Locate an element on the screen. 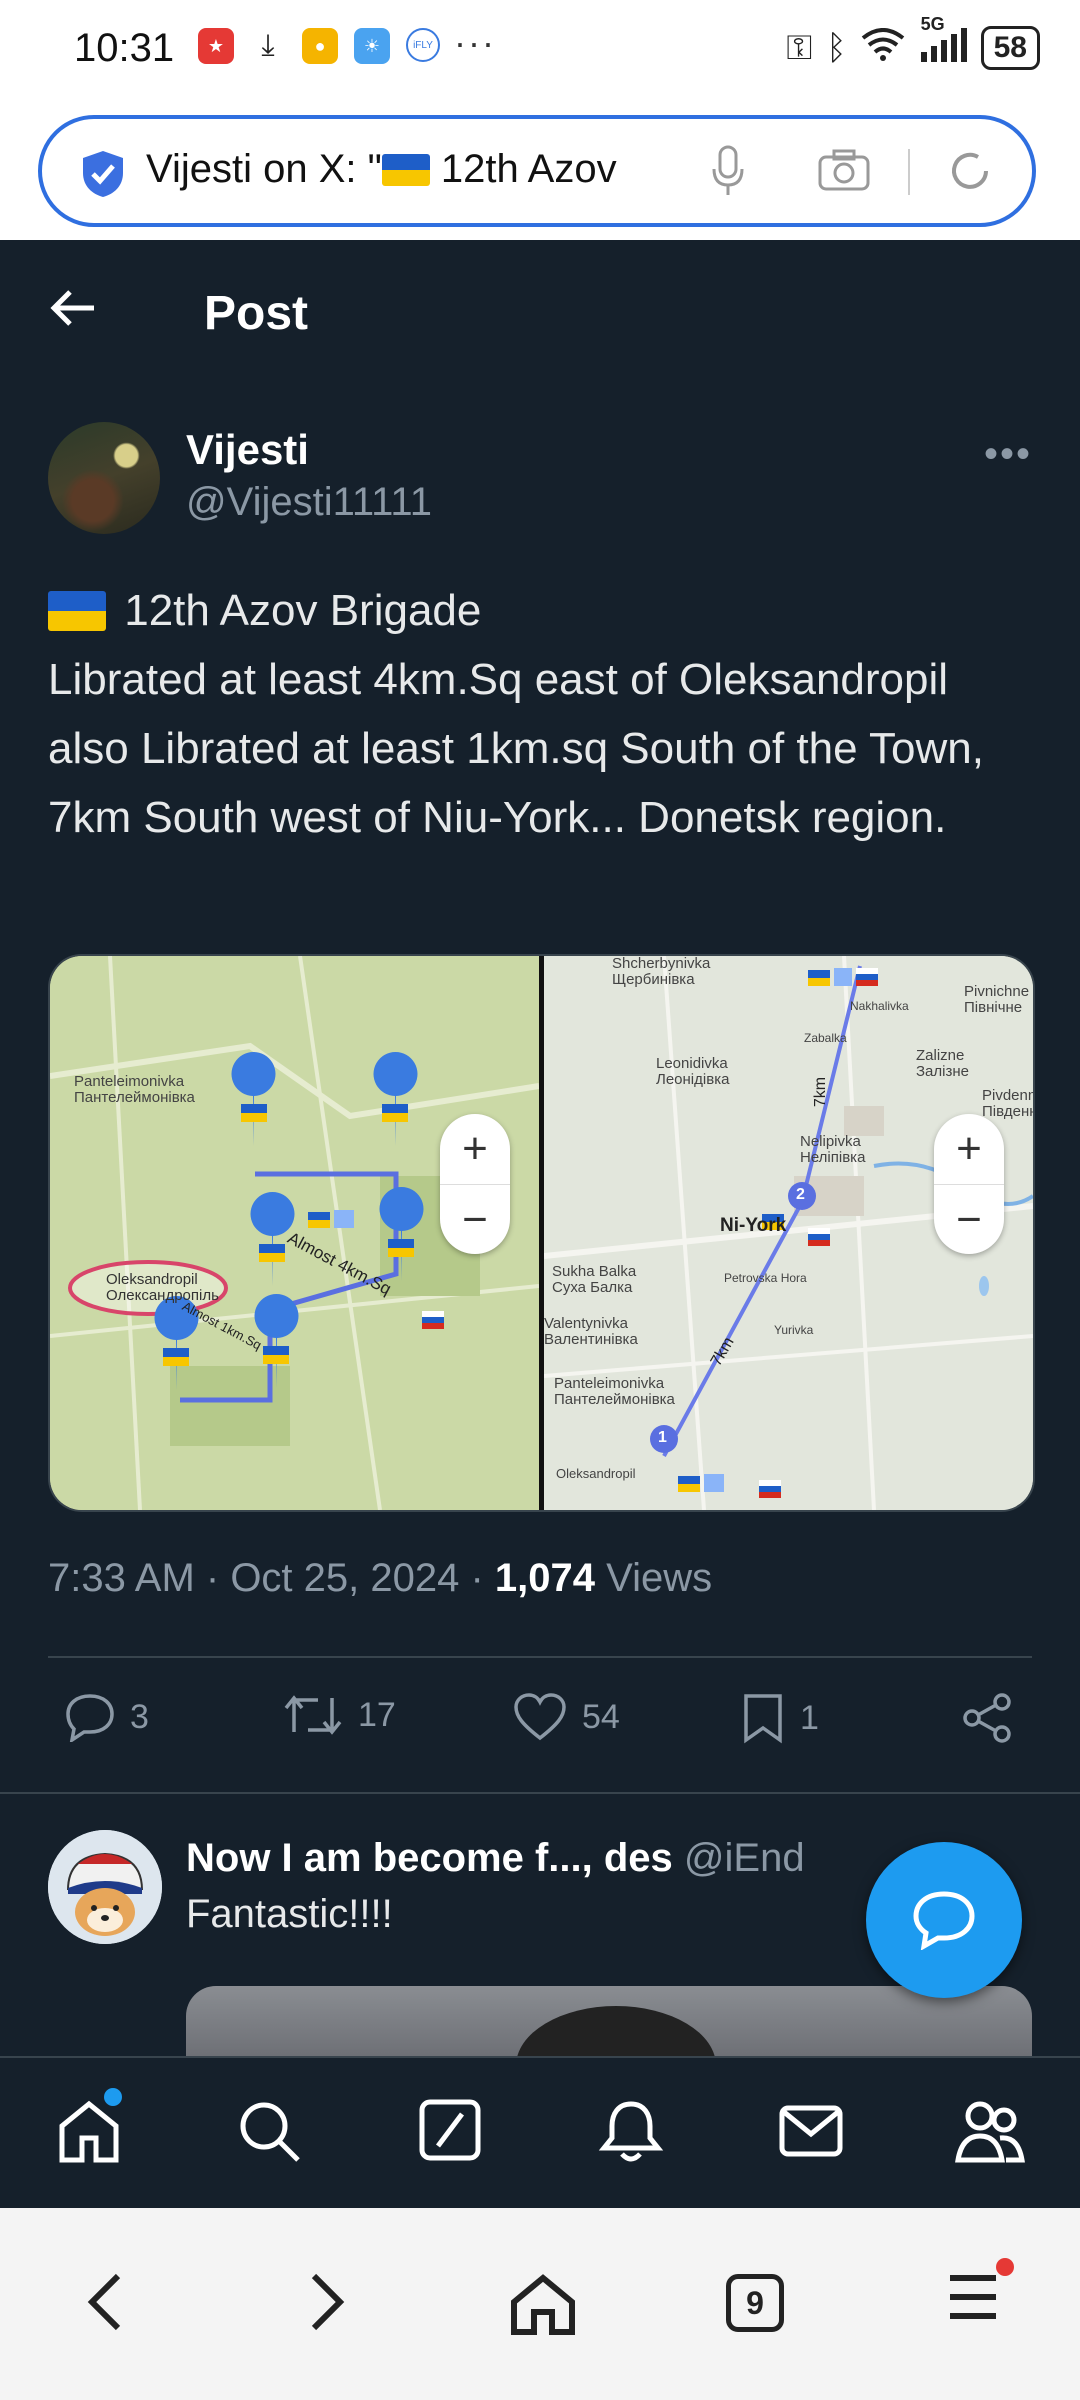 This screenshot has width=1080, height=2400. network-type: 5G is located at coordinates (932, 23).